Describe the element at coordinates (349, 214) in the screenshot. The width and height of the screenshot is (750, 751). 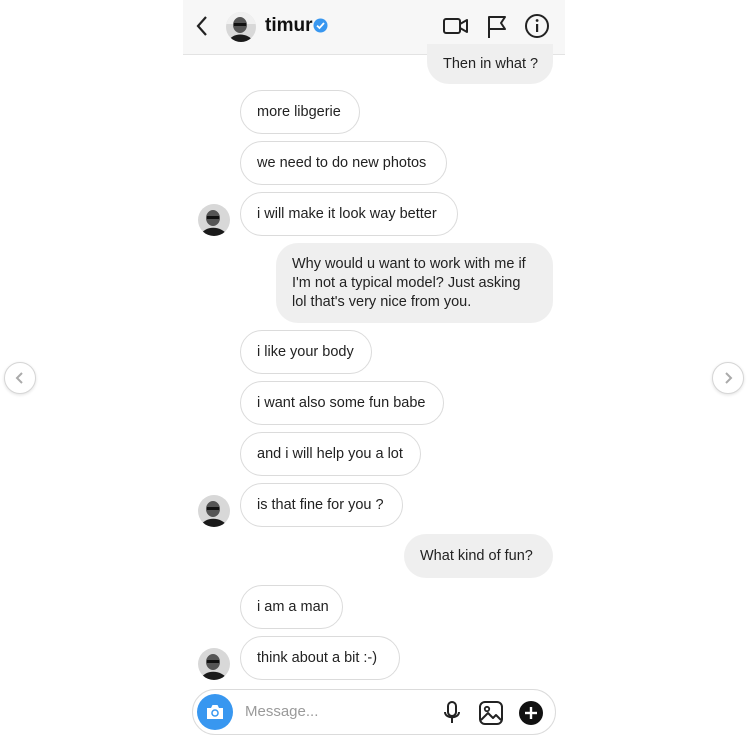
I see `message-bubble-incoming: i will make it look way better` at that location.